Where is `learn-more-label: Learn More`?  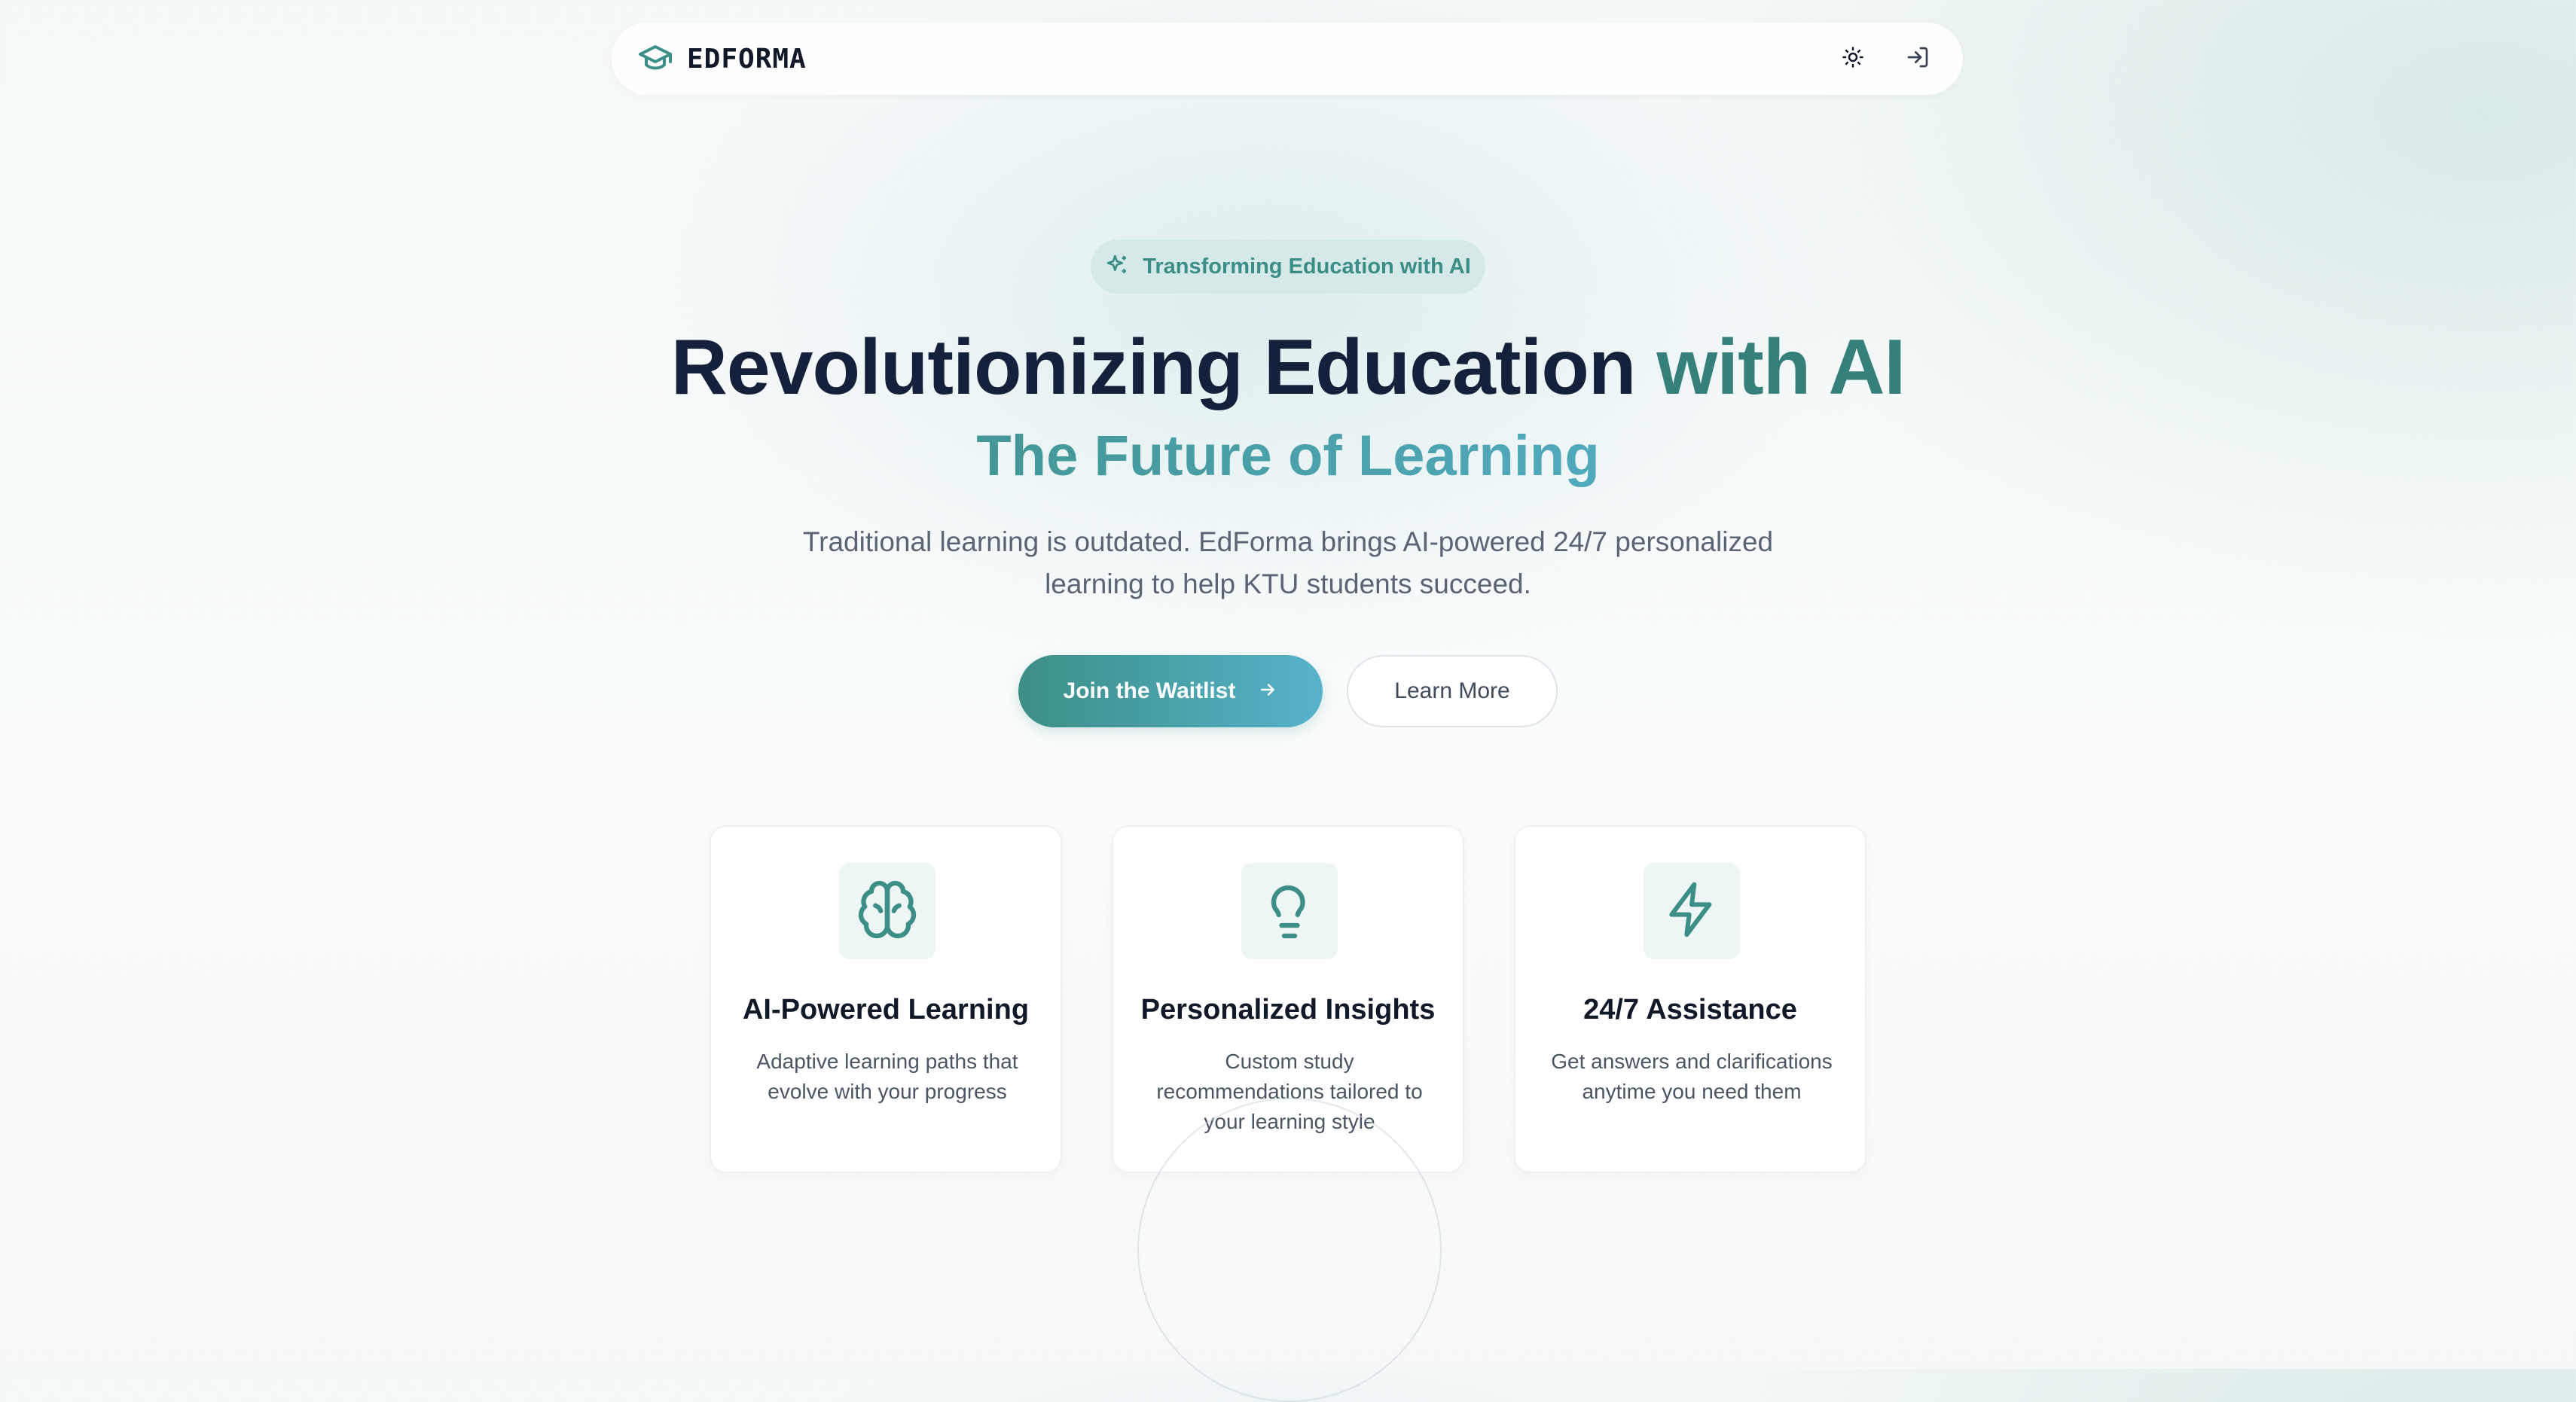 learn-more-label: Learn More is located at coordinates (1452, 690).